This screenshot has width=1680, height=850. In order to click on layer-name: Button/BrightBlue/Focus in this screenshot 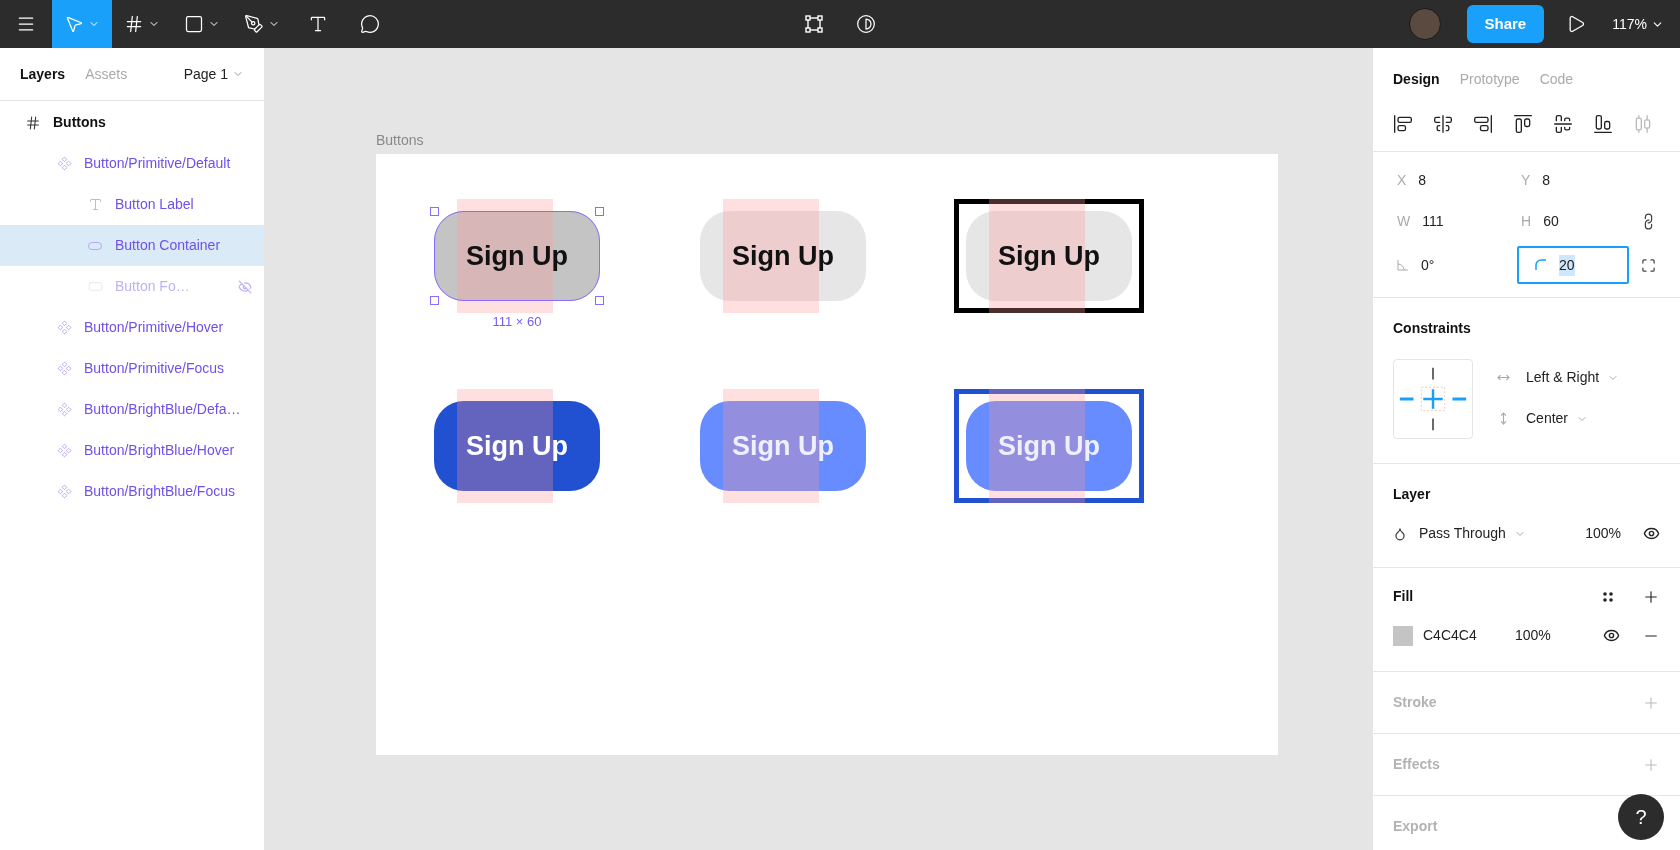, I will do `click(159, 491)`.